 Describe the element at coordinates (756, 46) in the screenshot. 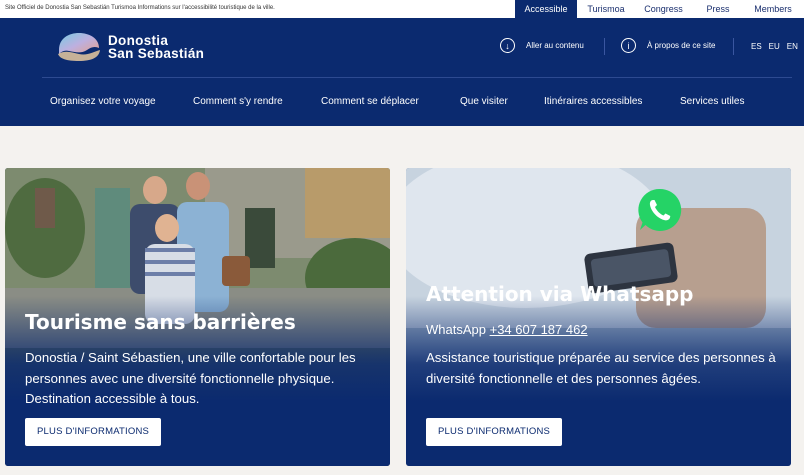

I see `lang-es: ES` at that location.